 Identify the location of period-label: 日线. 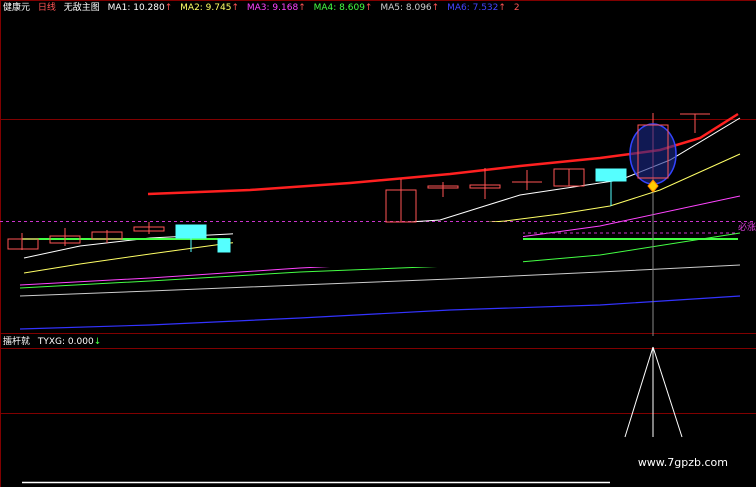
(47, 8).